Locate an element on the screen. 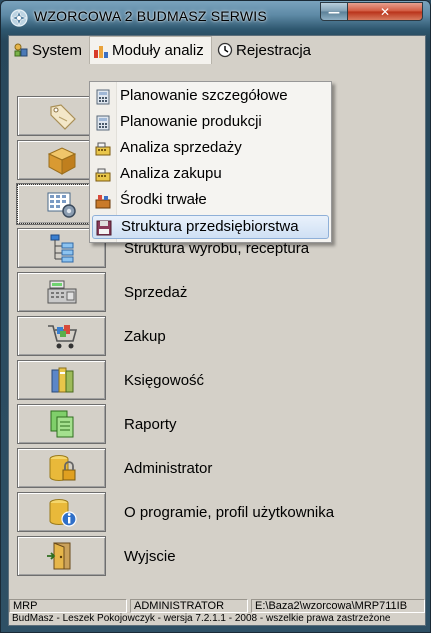 This screenshot has height=633, width=431. administrator-button is located at coordinates (61, 468).